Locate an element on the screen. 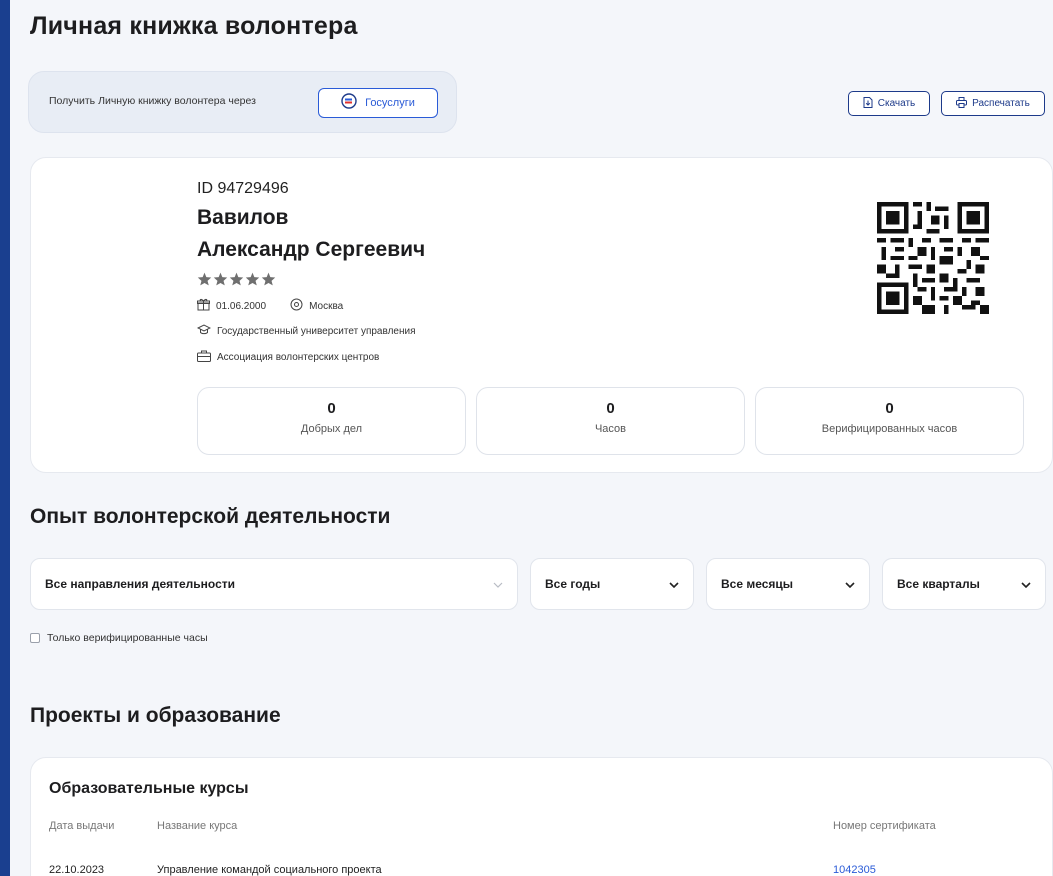  stat-label: Часов is located at coordinates (610, 429).